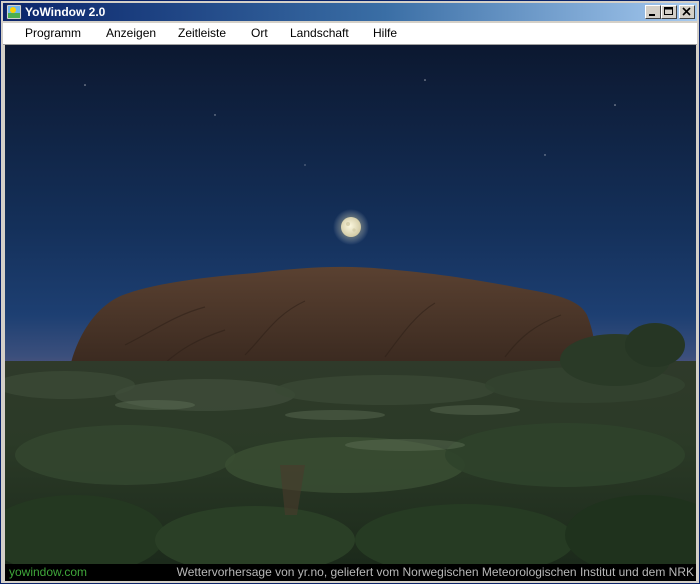 The image size is (700, 584). What do you see at coordinates (319, 33) in the screenshot?
I see `menu-landschaft: Landschaft` at bounding box center [319, 33].